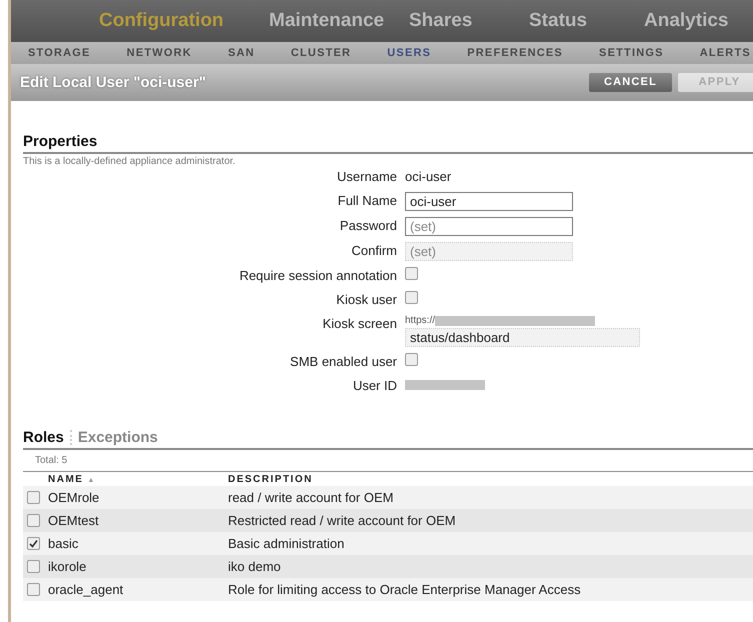  What do you see at coordinates (138, 543) in the screenshot?
I see `table-cell: basic` at bounding box center [138, 543].